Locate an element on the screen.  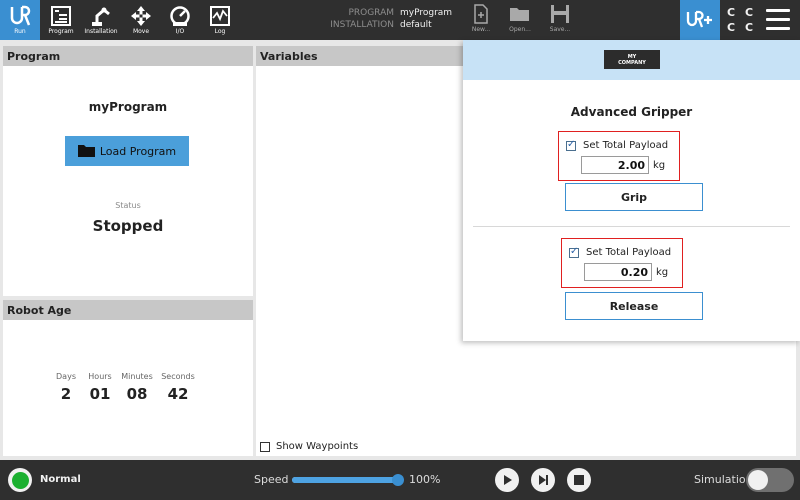
load-program-button: Load Program is located at coordinates (127, 151).